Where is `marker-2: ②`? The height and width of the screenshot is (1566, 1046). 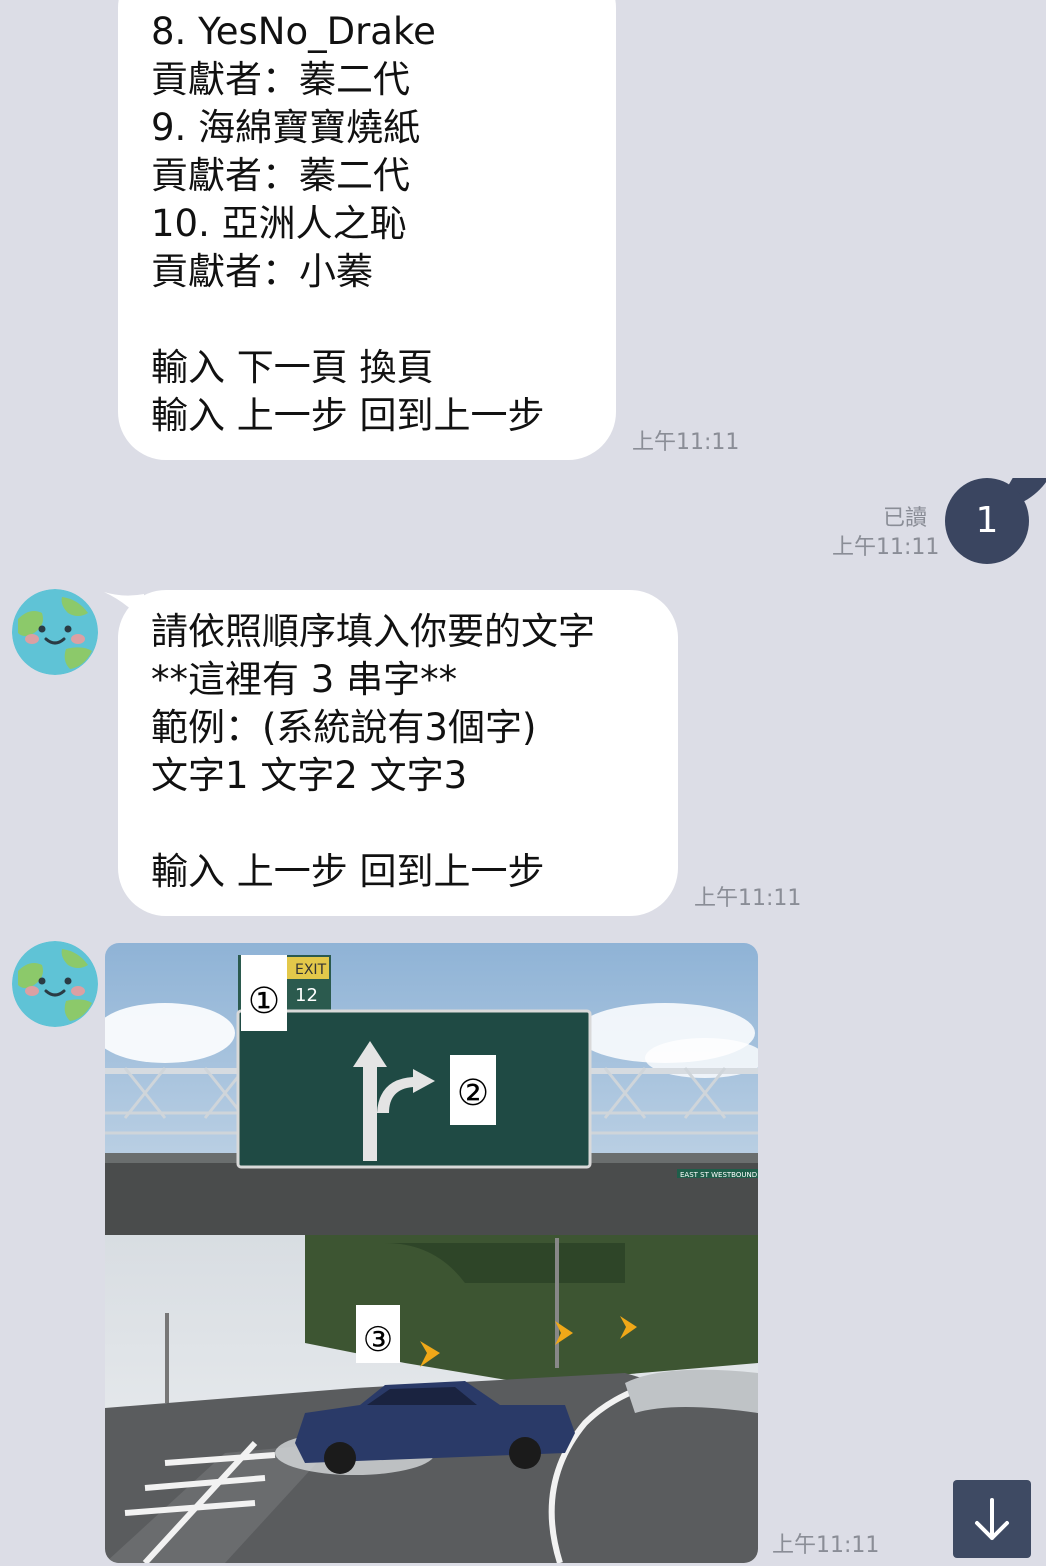
marker-2: ② is located at coordinates (473, 1093).